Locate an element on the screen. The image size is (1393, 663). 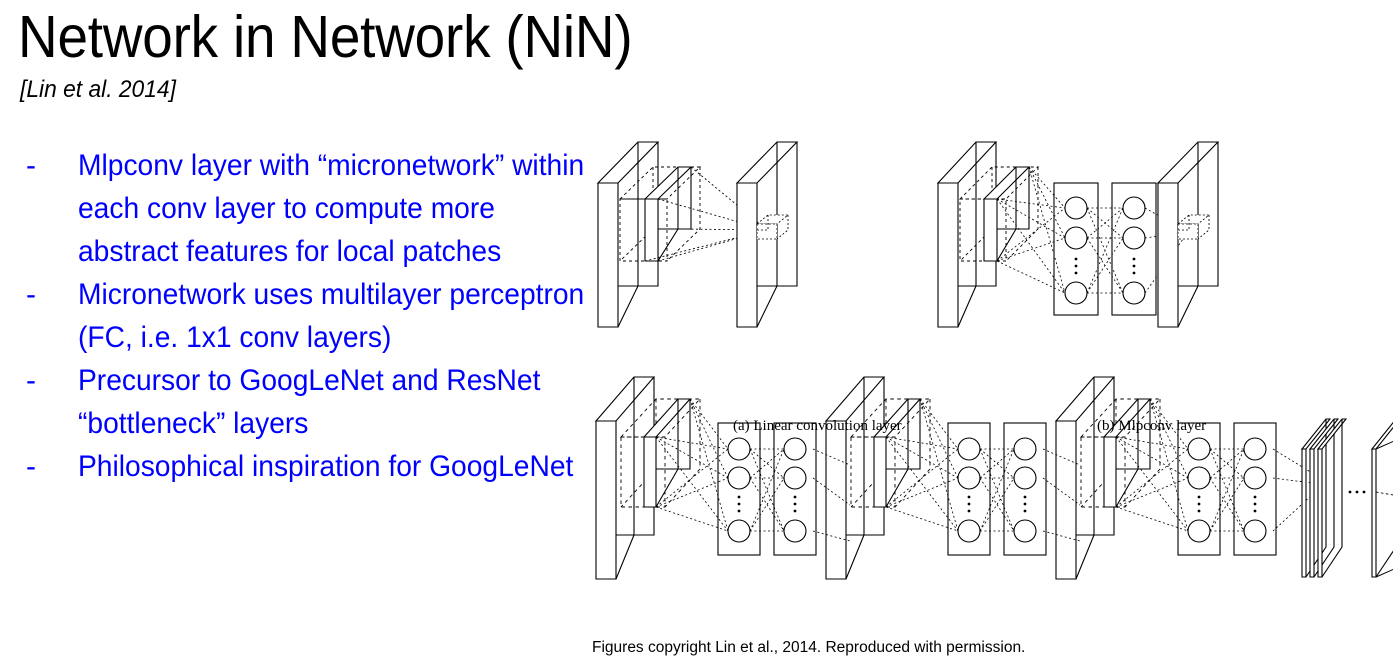
global-average-pooling-stack is located at coordinates (1346, 498).